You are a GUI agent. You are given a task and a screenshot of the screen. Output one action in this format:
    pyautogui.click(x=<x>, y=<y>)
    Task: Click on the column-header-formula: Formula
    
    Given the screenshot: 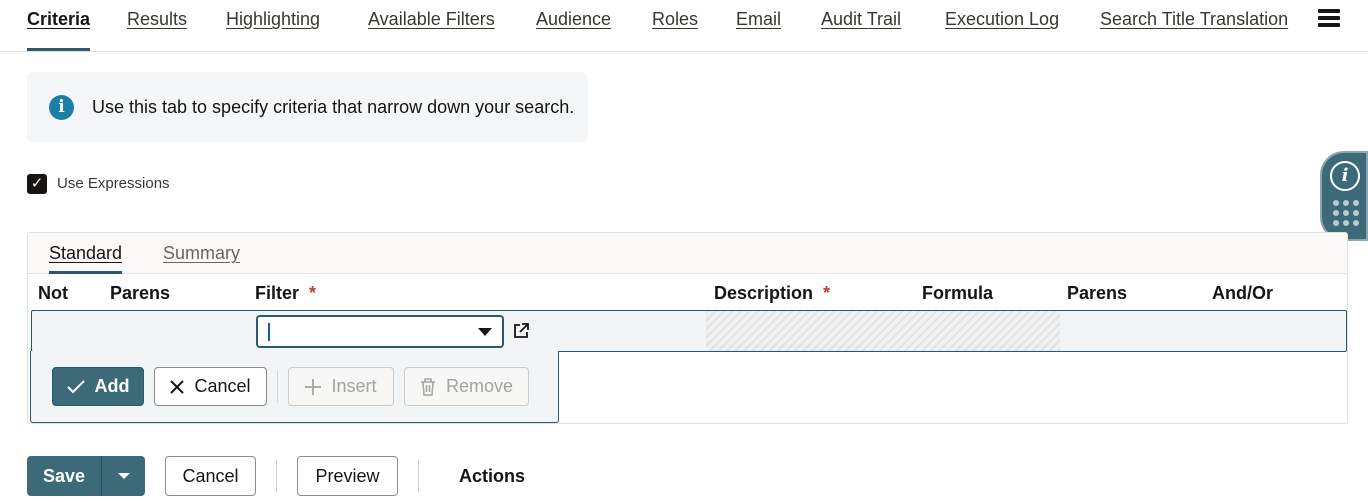 What is the action you would take?
    pyautogui.click(x=958, y=293)
    